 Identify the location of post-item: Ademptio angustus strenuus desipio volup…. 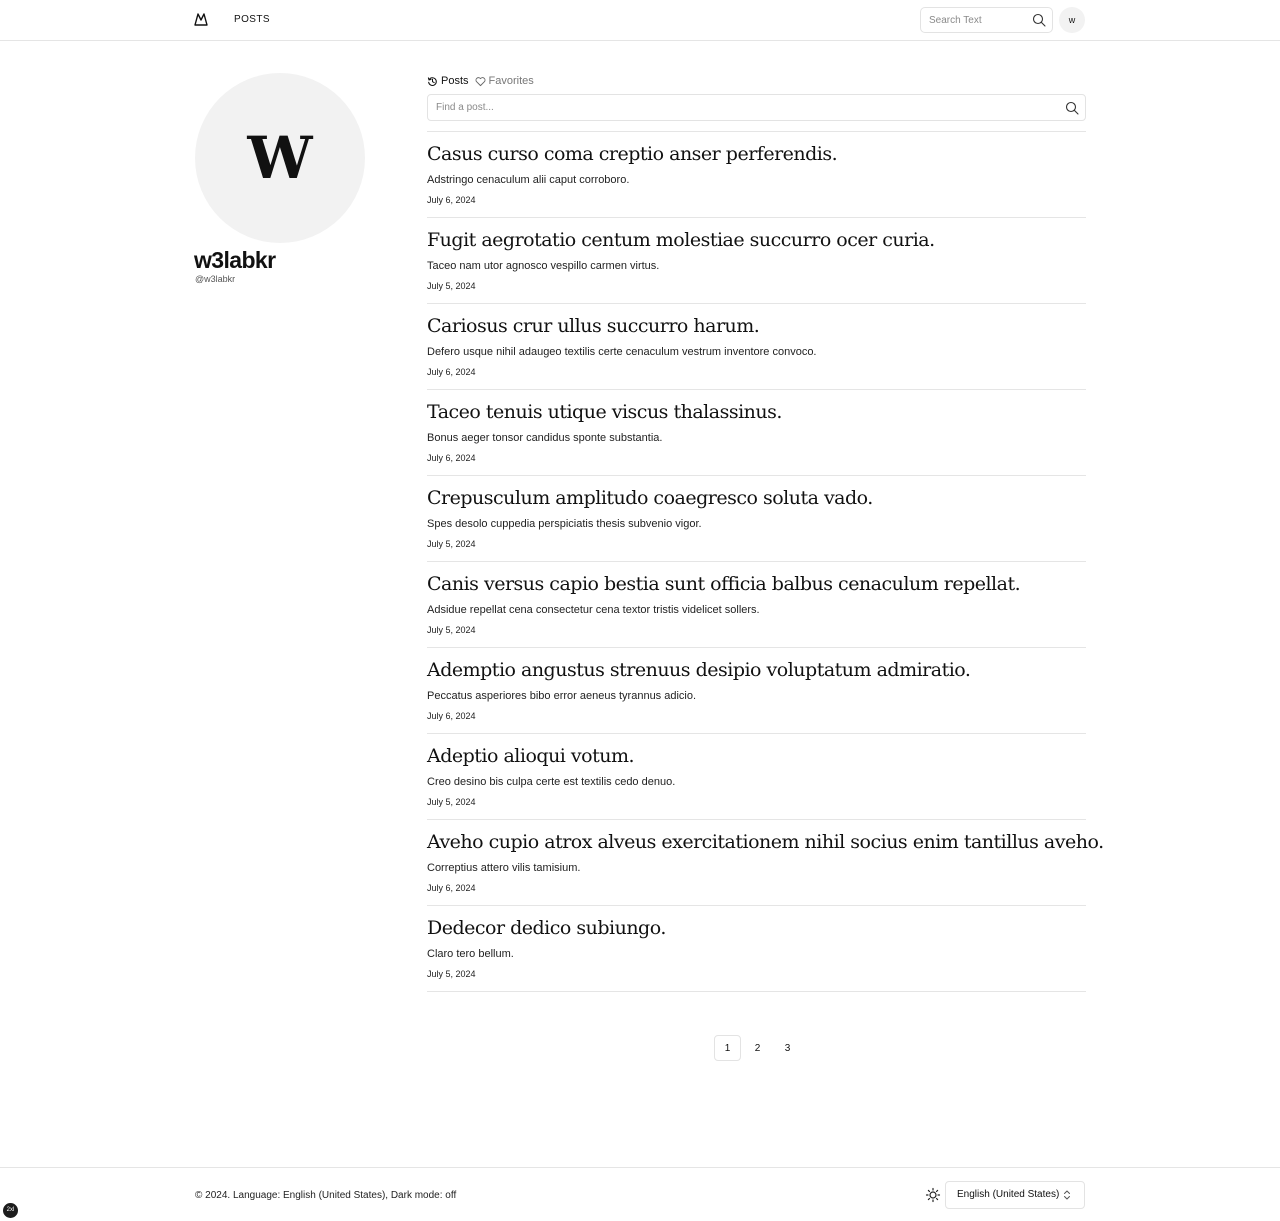
(756, 691).